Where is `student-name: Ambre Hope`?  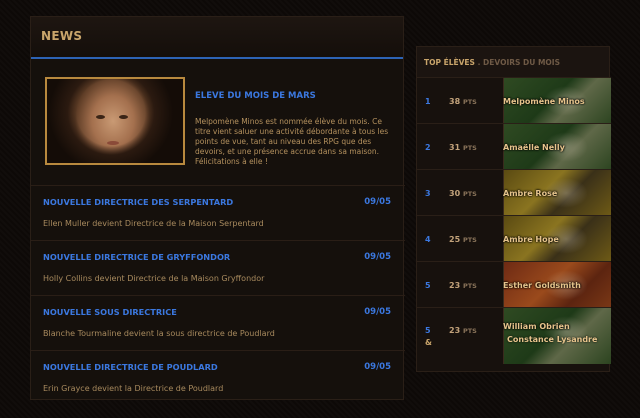 student-name: Ambre Hope is located at coordinates (531, 239).